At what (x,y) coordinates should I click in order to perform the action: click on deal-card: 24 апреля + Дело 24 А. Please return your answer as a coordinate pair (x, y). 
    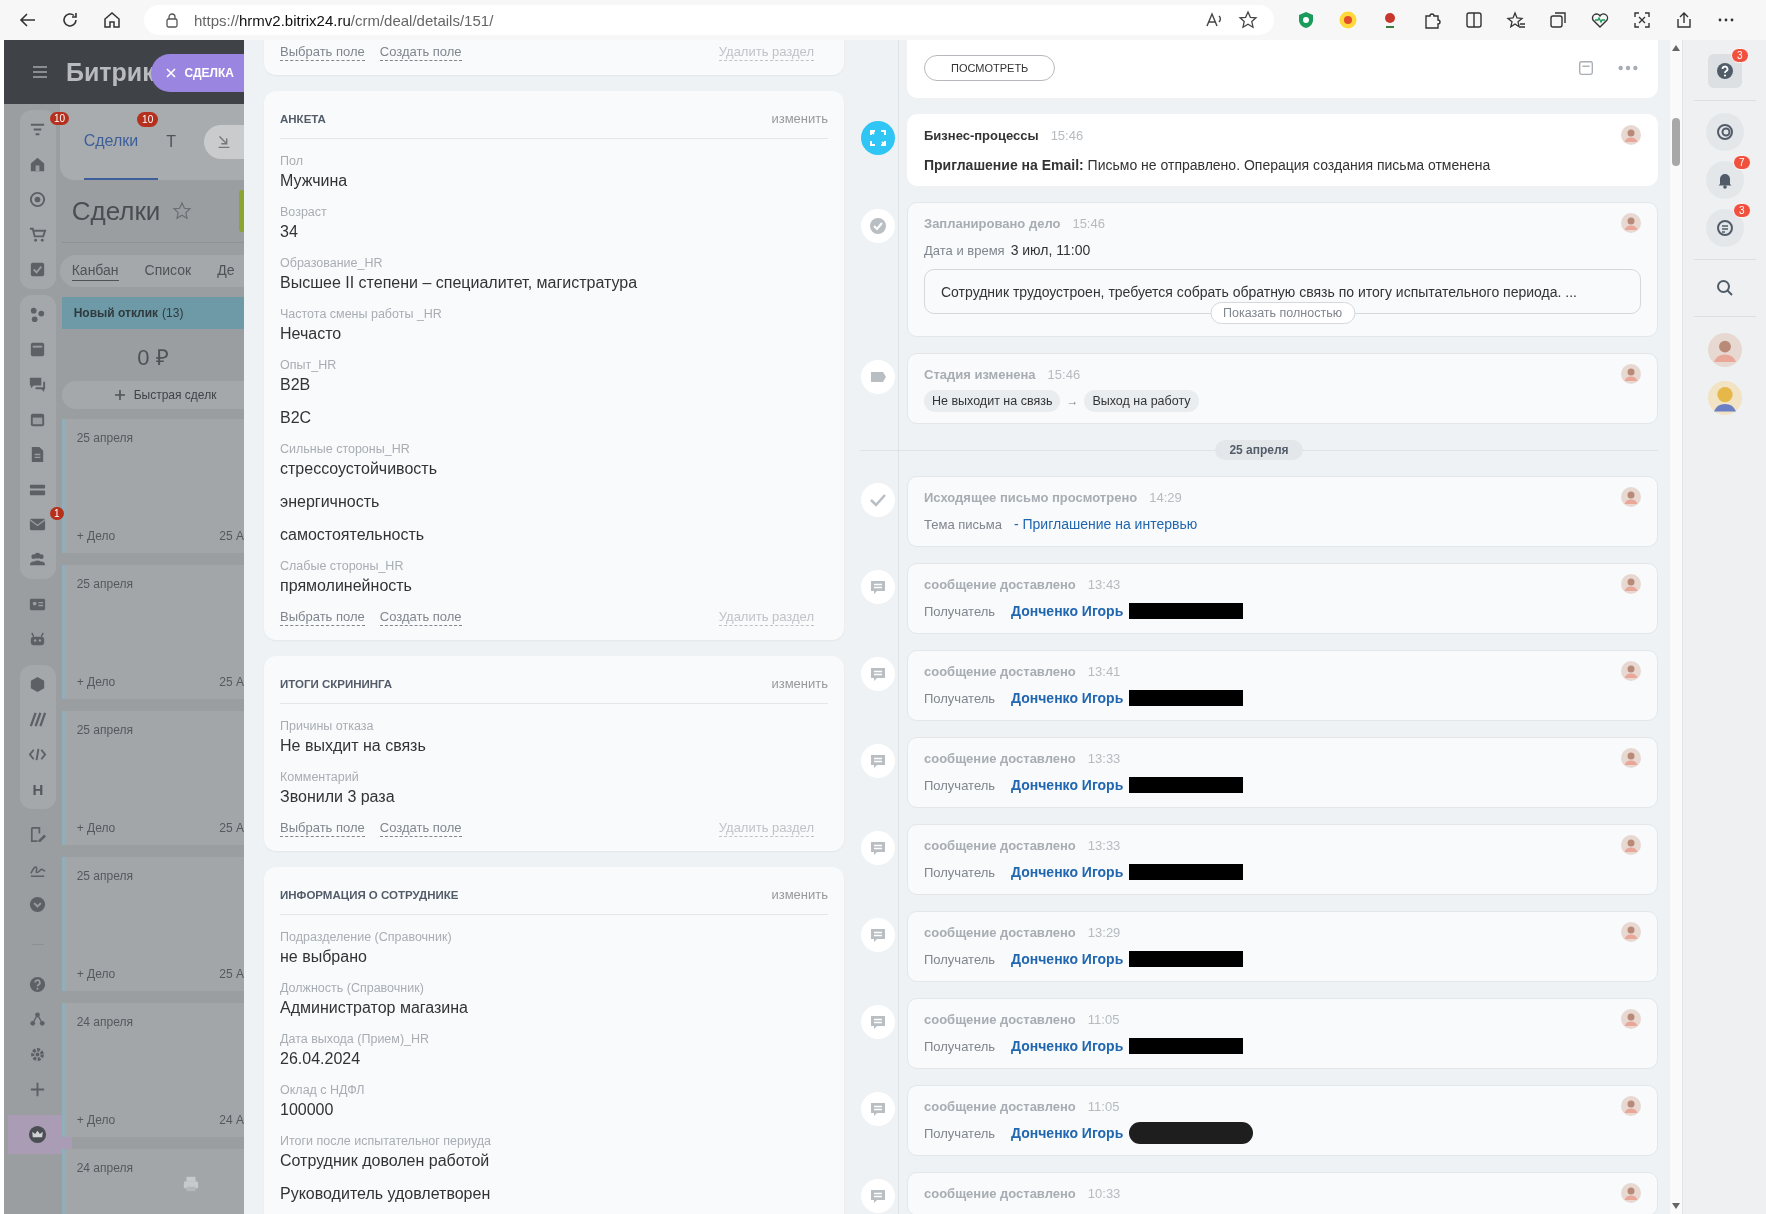
    Looking at the image, I should click on (152, 1070).